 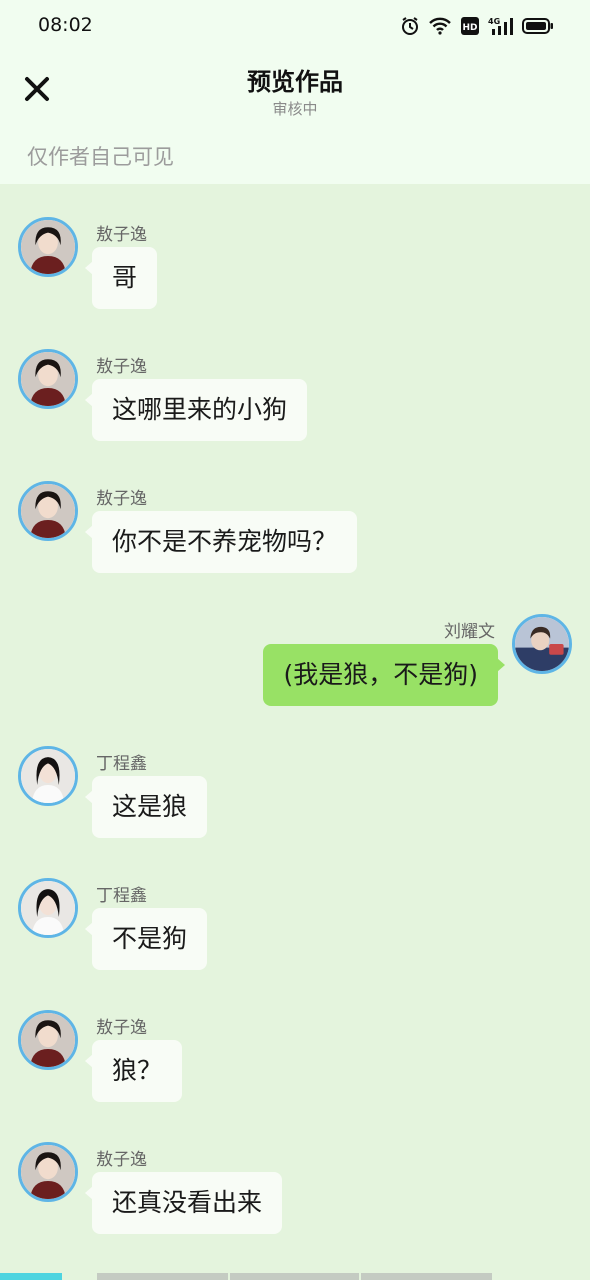 I want to click on message-bubble: 哥, so click(x=121, y=278).